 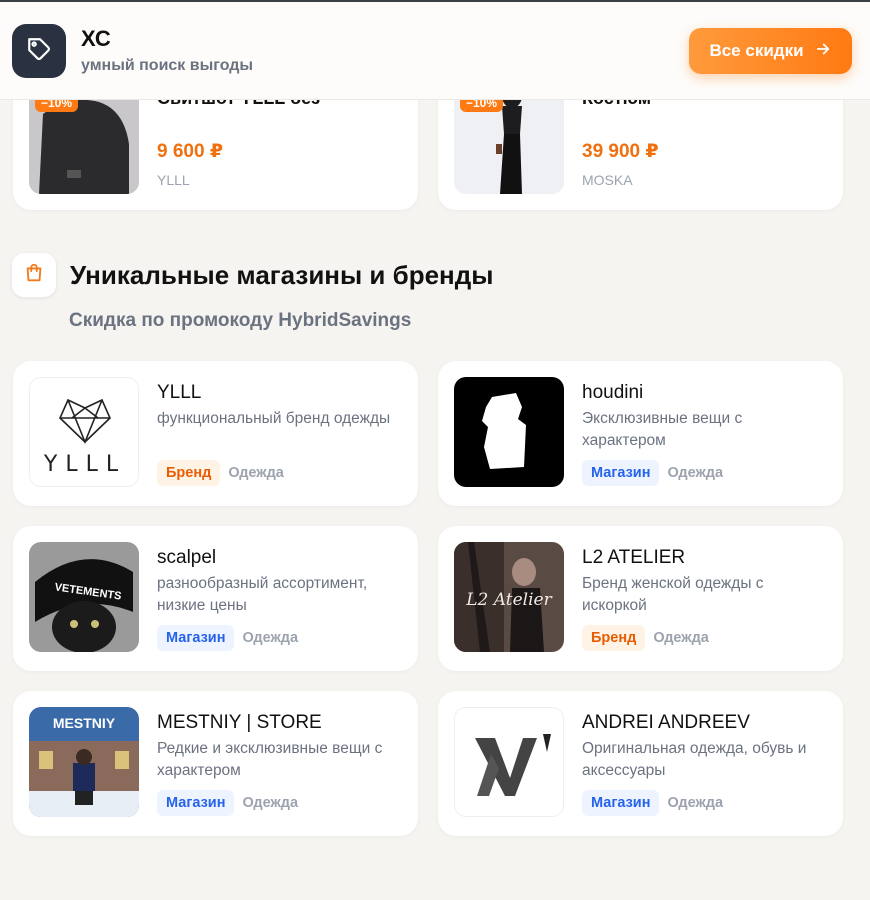 I want to click on store-description: Оригинальная одежда, обувь и аксессуары, so click(x=694, y=759).